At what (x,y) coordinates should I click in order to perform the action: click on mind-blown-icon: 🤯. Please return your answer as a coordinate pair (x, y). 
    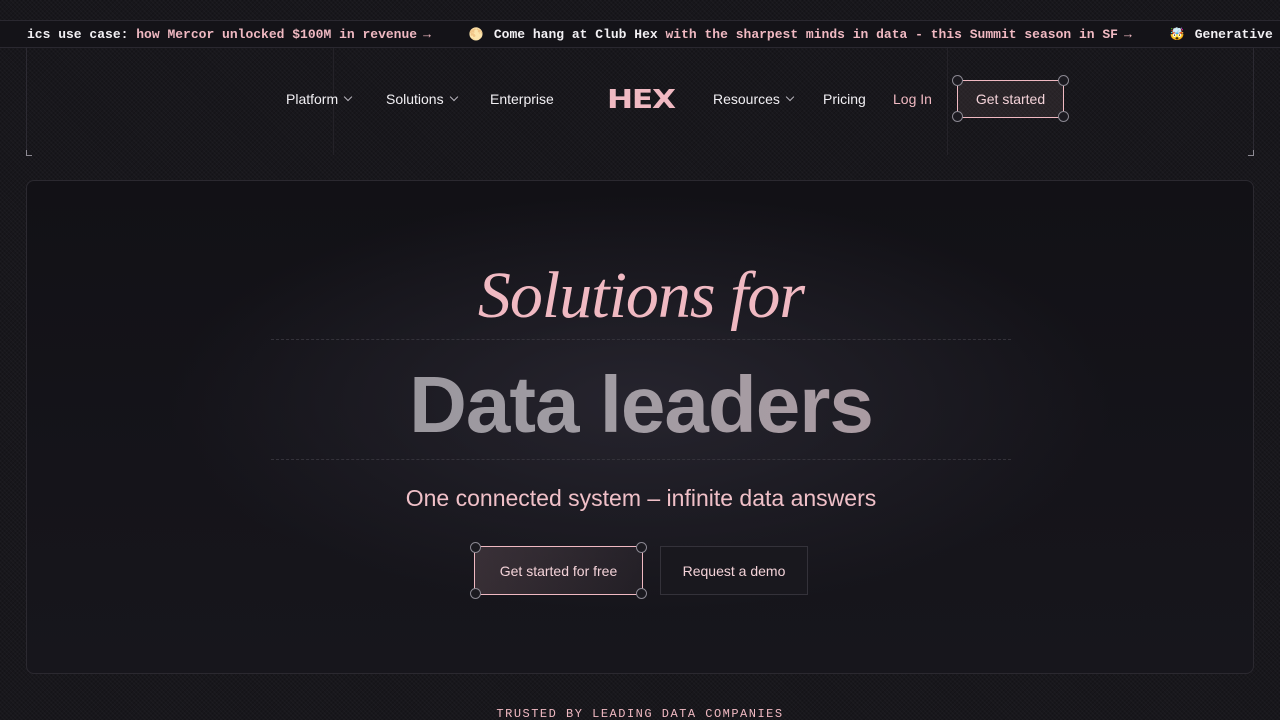
    Looking at the image, I should click on (1177, 35).